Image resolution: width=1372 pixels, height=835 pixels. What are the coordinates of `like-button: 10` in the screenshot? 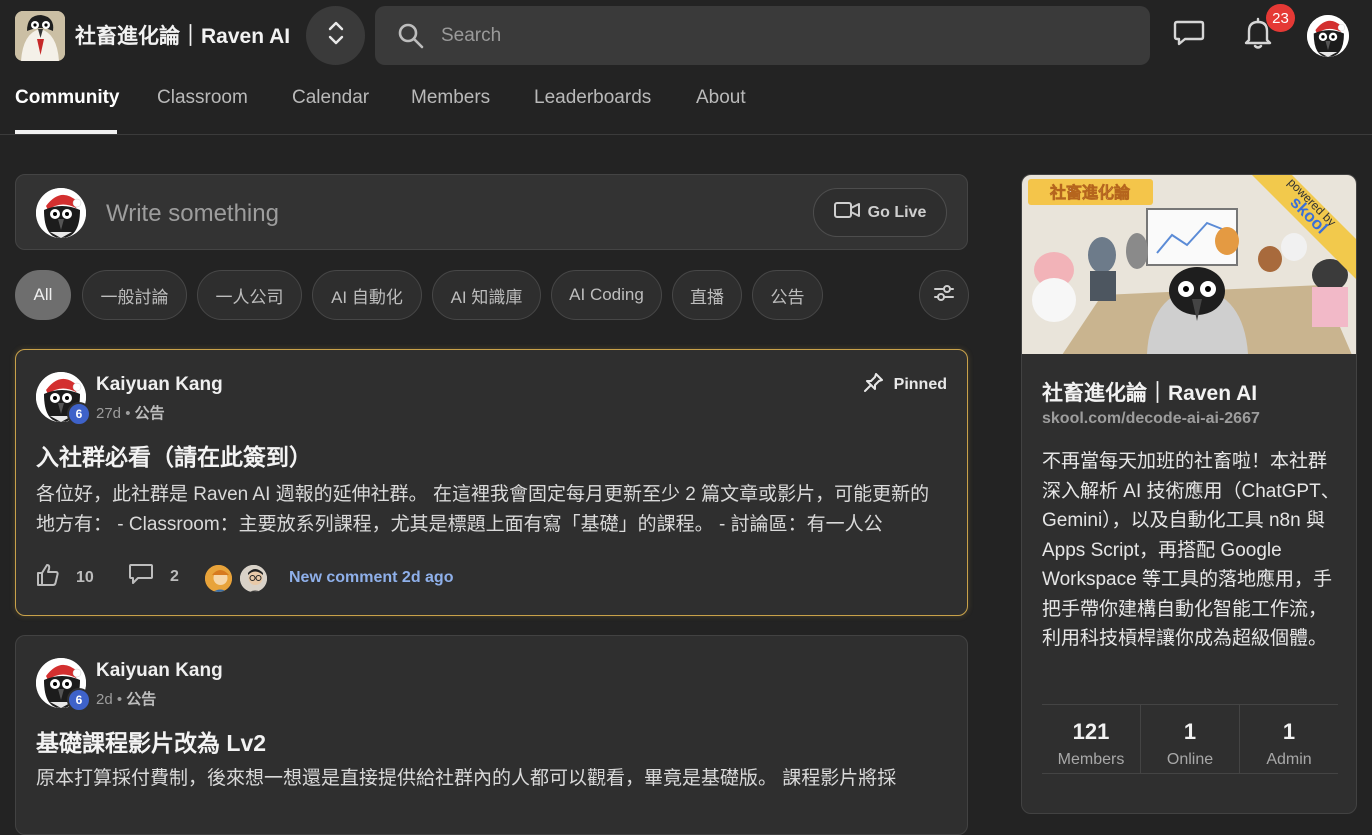 It's located at (65, 577).